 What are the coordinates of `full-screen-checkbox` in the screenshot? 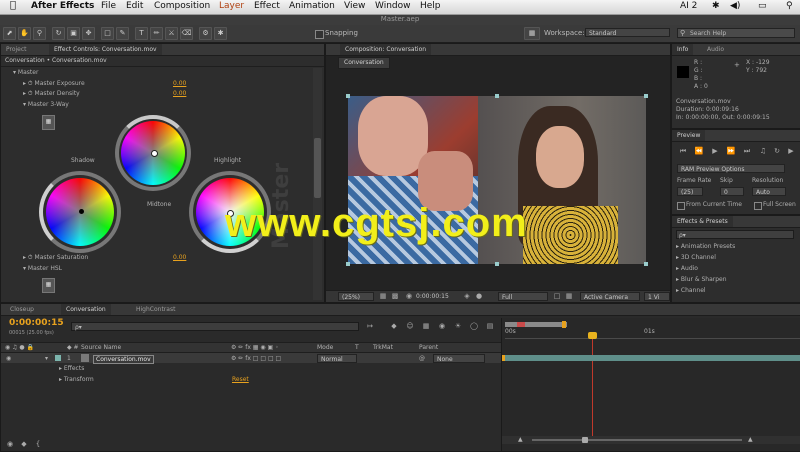 It's located at (758, 206).